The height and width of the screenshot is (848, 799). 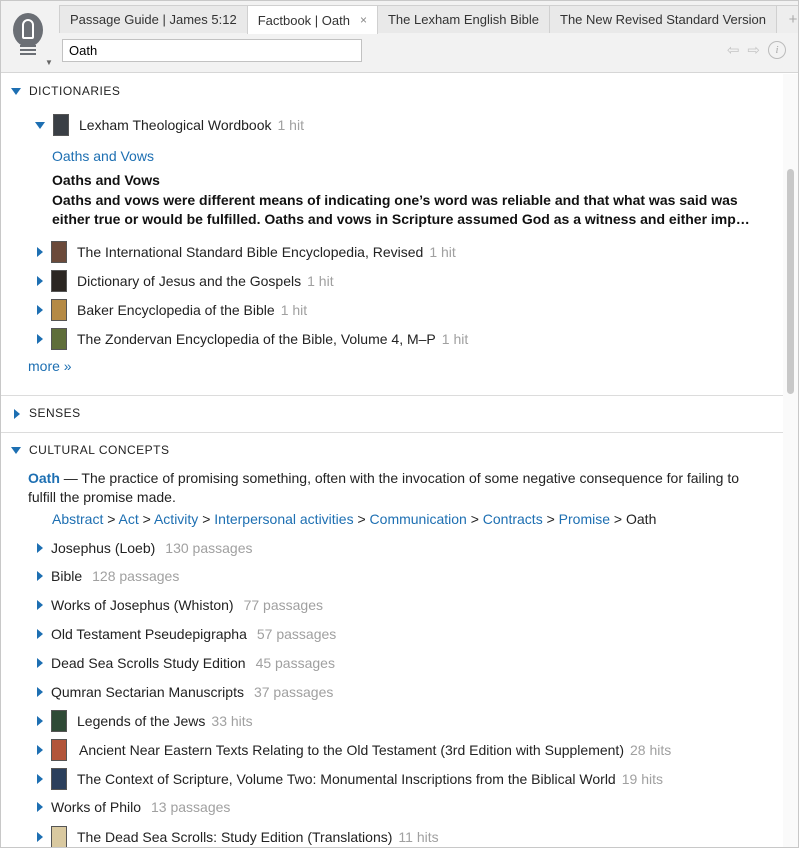 What do you see at coordinates (108, 576) in the screenshot?
I see `concept-resource-row: Bible 128 passages` at bounding box center [108, 576].